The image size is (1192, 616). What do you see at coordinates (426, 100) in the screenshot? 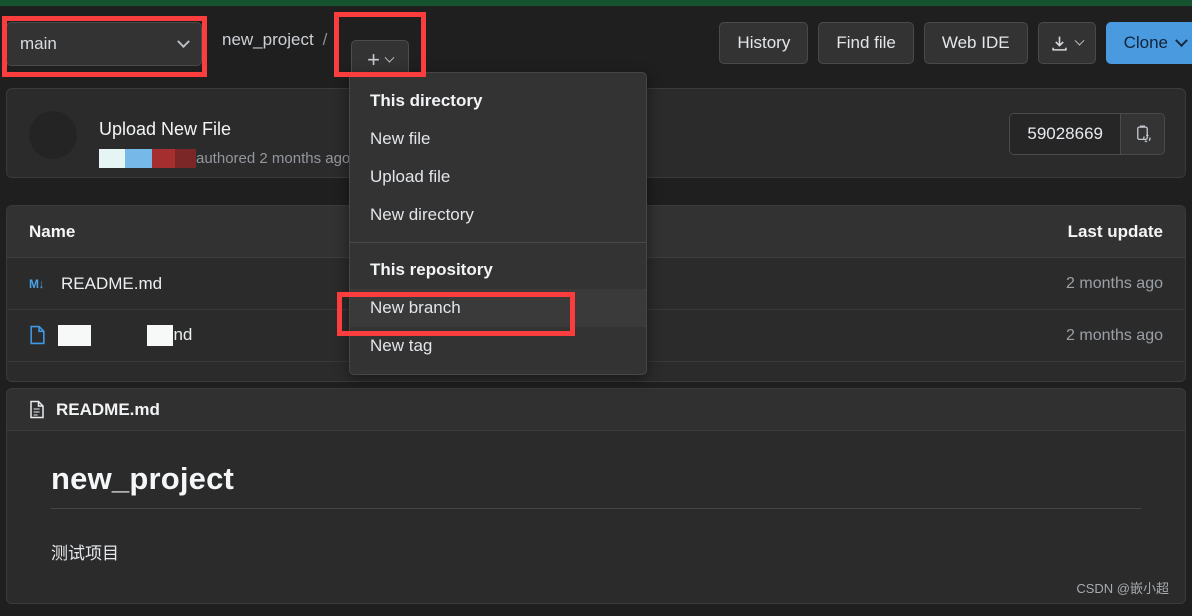
I see `menu-section-this-directory: This directory` at bounding box center [426, 100].